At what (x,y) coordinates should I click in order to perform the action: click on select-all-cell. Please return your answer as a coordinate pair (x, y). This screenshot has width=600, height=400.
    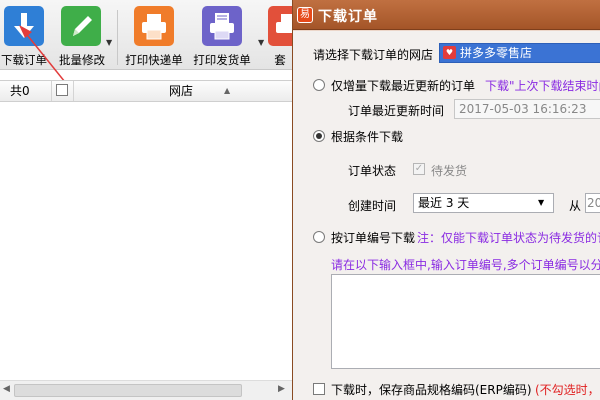
    Looking at the image, I should click on (63, 91).